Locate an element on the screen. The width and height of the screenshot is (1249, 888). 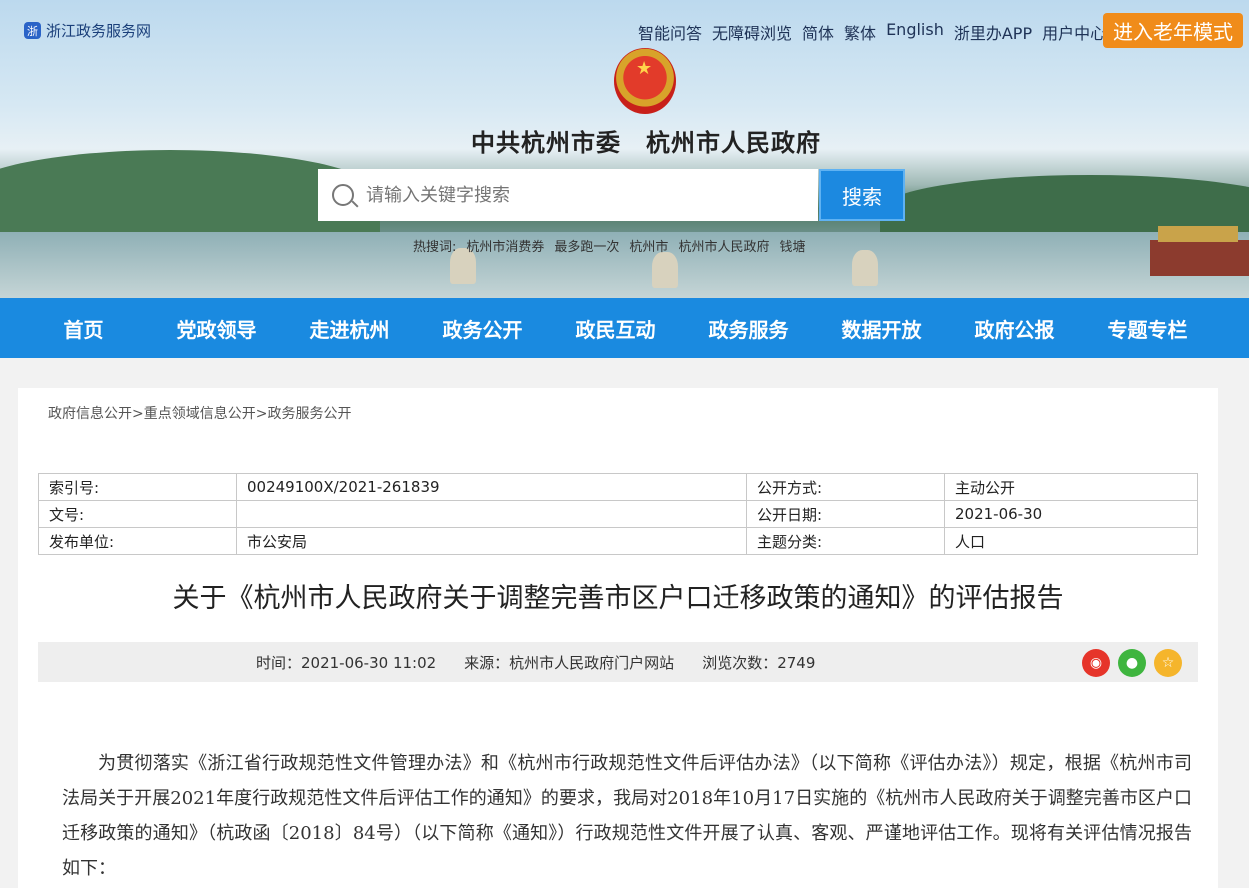
site-title: 中共杭州市委 杭州市人民政府 is located at coordinates (646, 142).